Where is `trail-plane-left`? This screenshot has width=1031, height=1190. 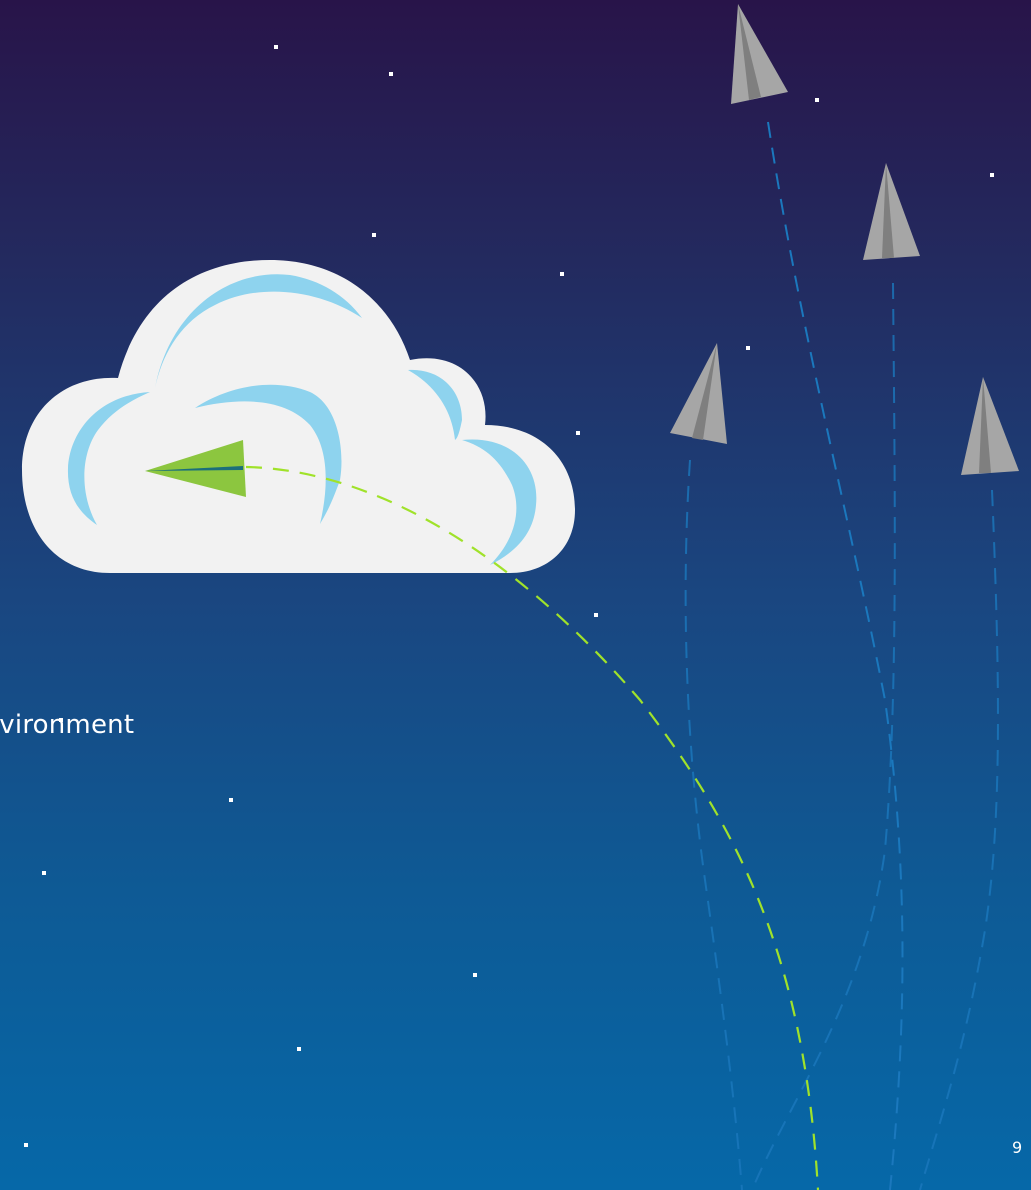 trail-plane-left is located at coordinates (713, 824).